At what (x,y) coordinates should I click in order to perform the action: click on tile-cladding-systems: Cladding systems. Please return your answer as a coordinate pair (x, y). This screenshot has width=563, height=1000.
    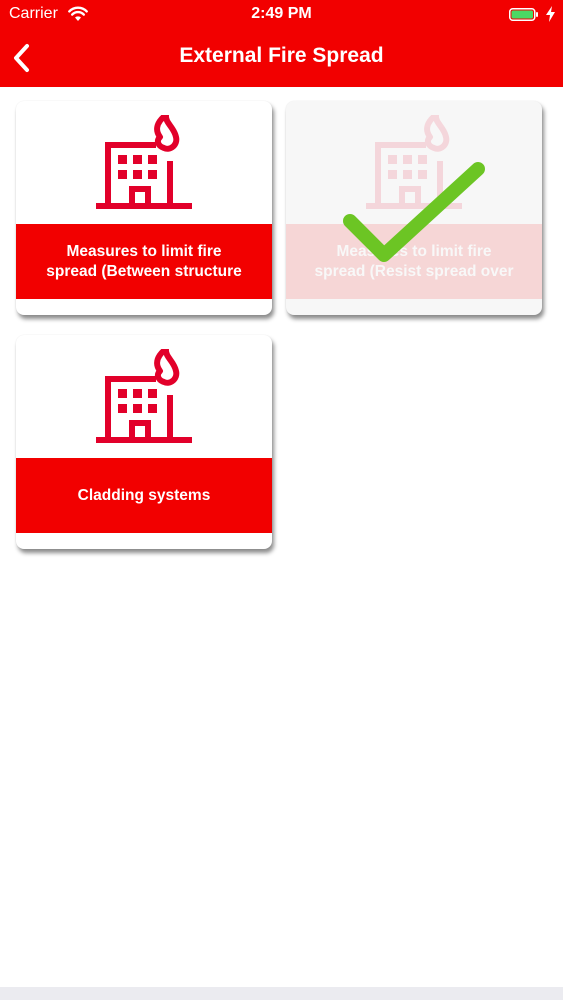
    Looking at the image, I should click on (144, 442).